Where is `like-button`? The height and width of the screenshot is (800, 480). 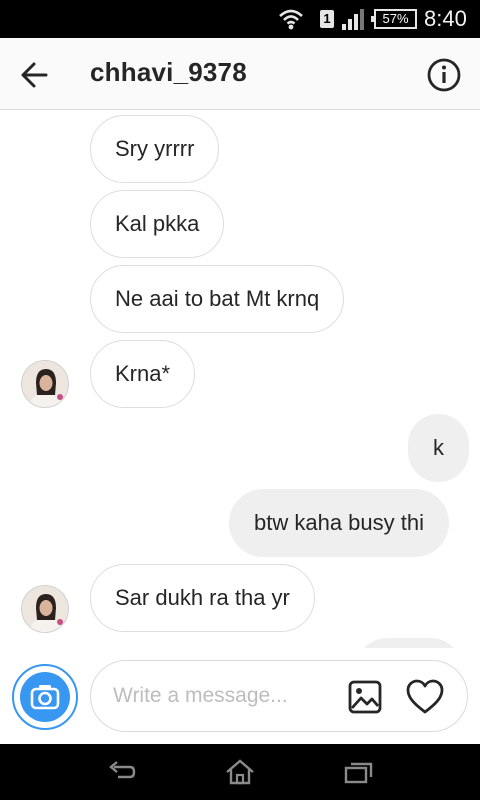
like-button is located at coordinates (425, 697).